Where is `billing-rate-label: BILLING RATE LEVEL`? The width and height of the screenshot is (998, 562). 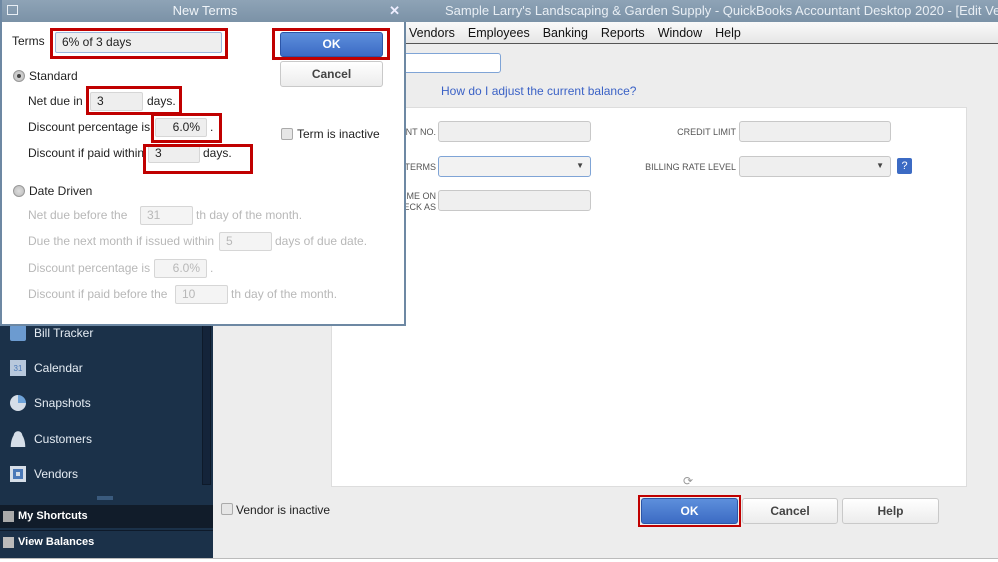
billing-rate-label: BILLING RATE LEVEL is located at coordinates (690, 167).